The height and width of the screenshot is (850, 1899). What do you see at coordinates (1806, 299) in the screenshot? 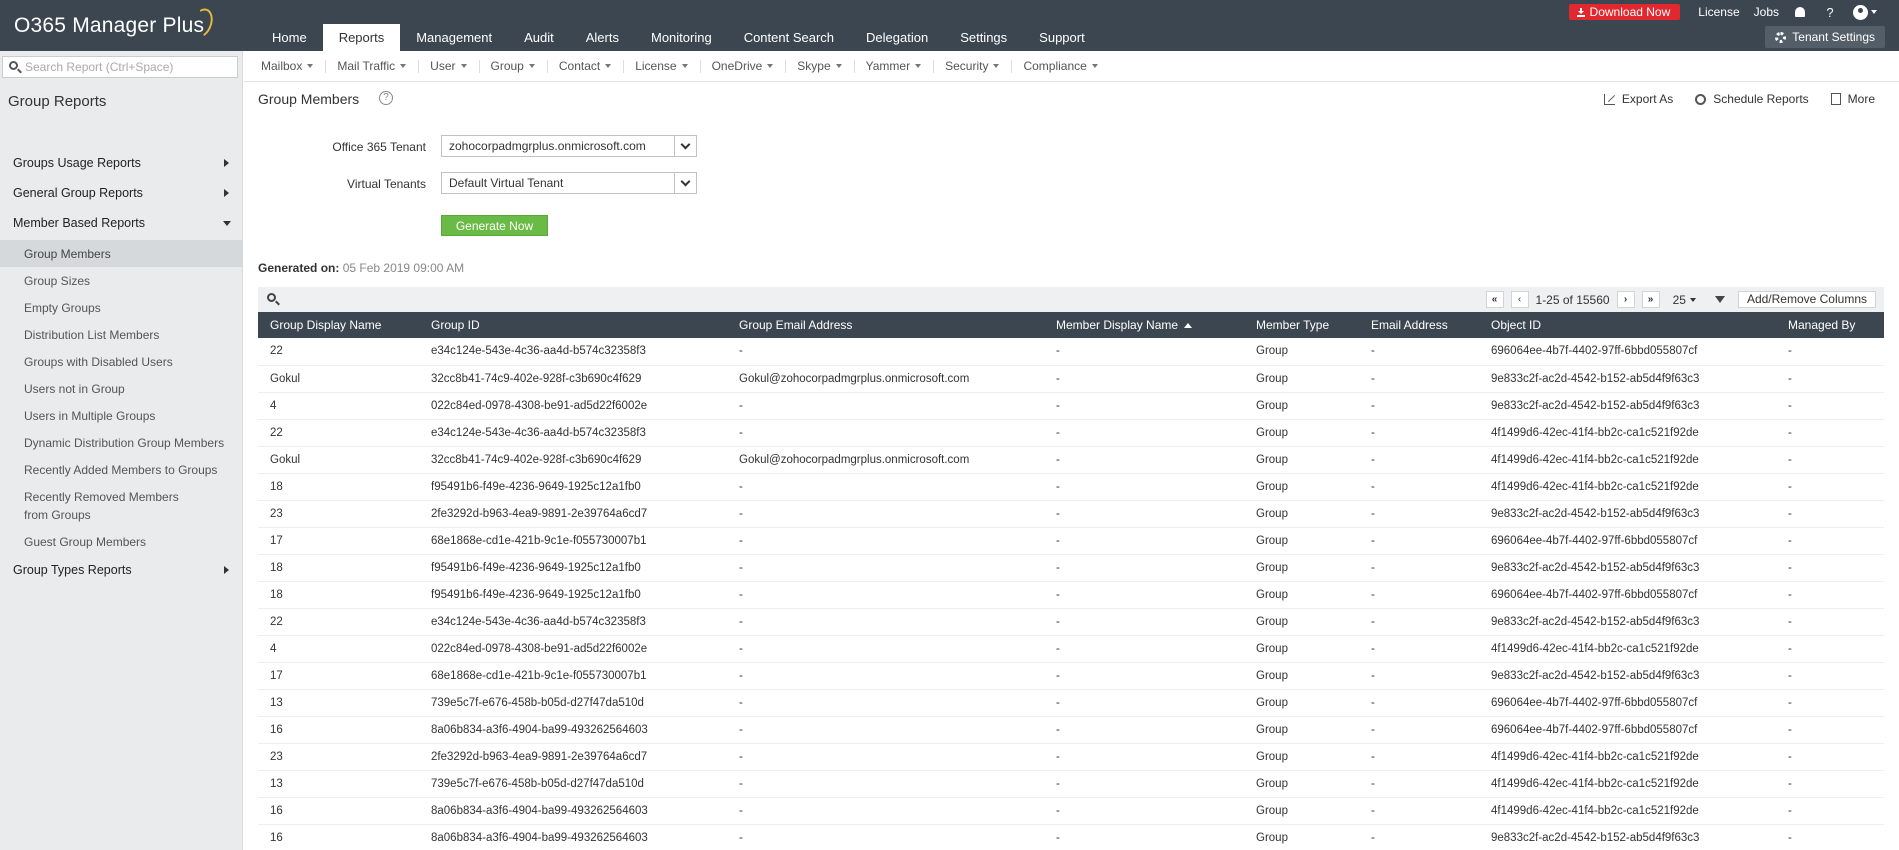
I see `add-remove-columns-button: Add/Remove Columns` at bounding box center [1806, 299].